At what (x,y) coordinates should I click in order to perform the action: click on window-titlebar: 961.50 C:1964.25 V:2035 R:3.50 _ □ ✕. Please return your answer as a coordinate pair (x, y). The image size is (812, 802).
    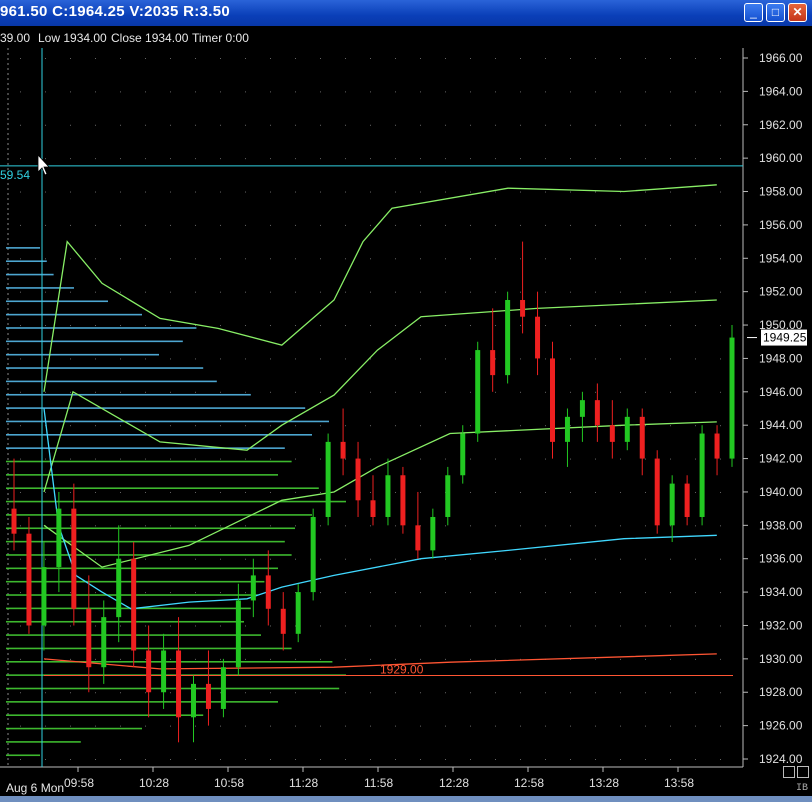
    Looking at the image, I should click on (406, 13).